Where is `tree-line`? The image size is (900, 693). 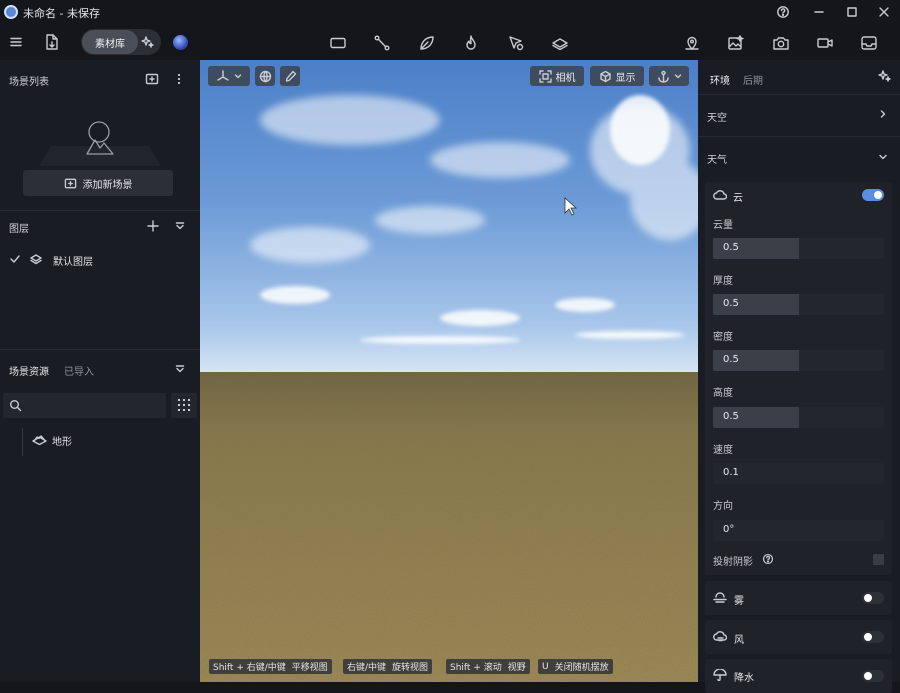 tree-line is located at coordinates (22, 442).